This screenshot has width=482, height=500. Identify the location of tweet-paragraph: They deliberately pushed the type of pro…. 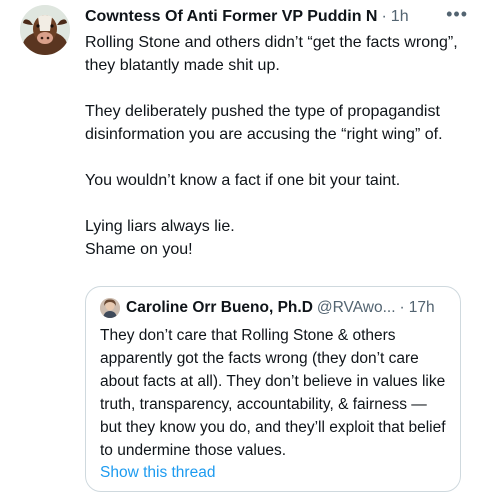
(264, 123).